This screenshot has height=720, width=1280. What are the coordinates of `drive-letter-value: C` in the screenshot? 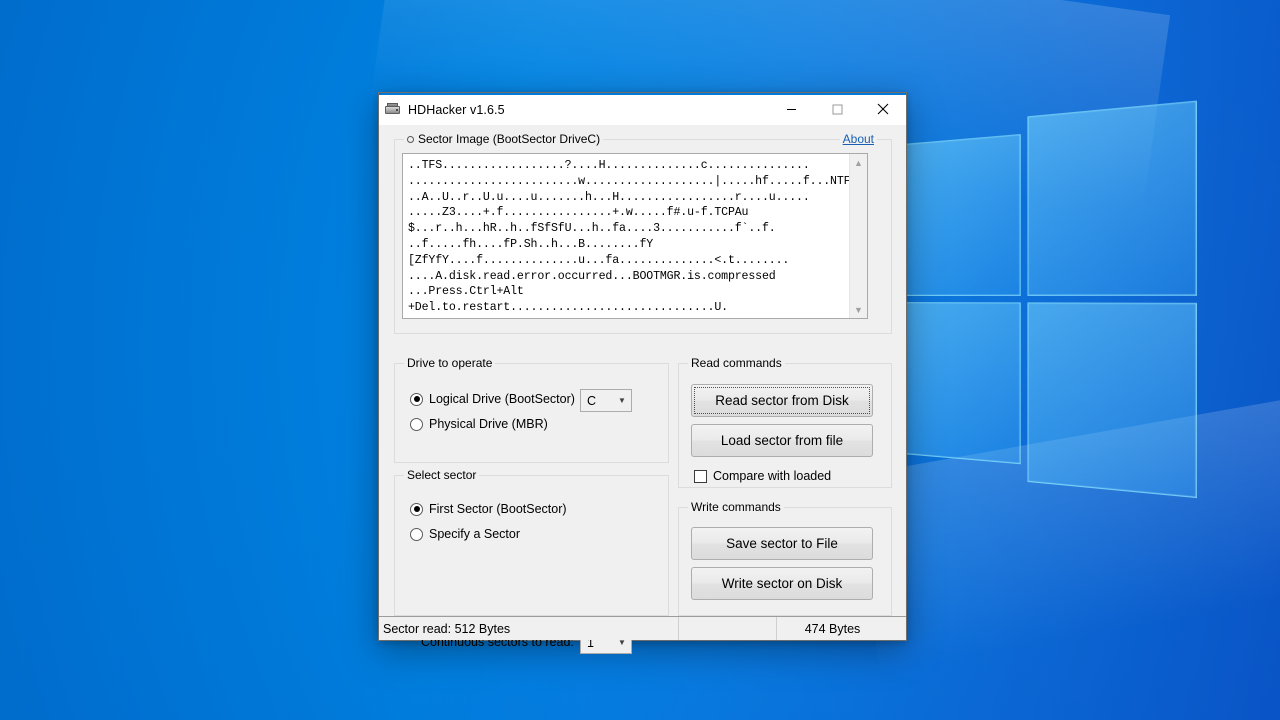 It's located at (592, 400).